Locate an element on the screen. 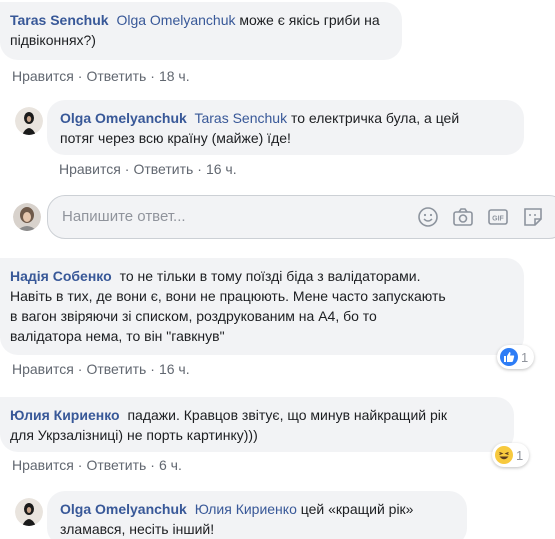 Image resolution: width=555 pixels, height=539 pixels. comment-actions: Нравится · Ответить · 6 ч. is located at coordinates (97, 465).